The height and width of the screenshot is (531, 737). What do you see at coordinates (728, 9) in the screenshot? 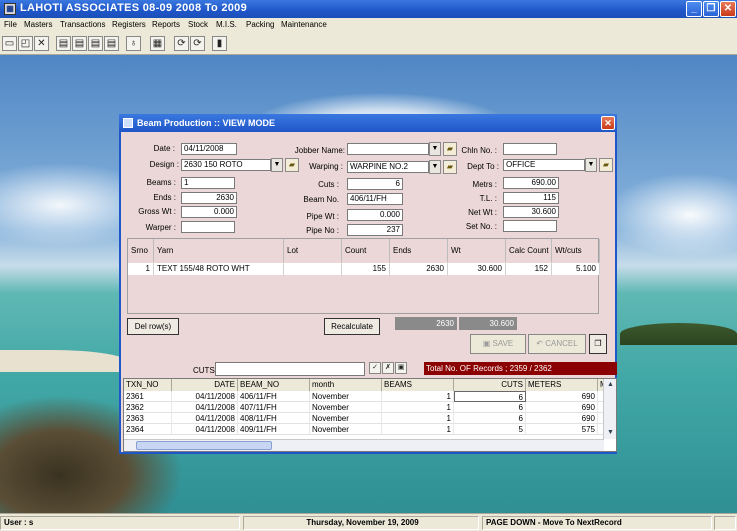
I see `close-app-button: ✕` at bounding box center [728, 9].